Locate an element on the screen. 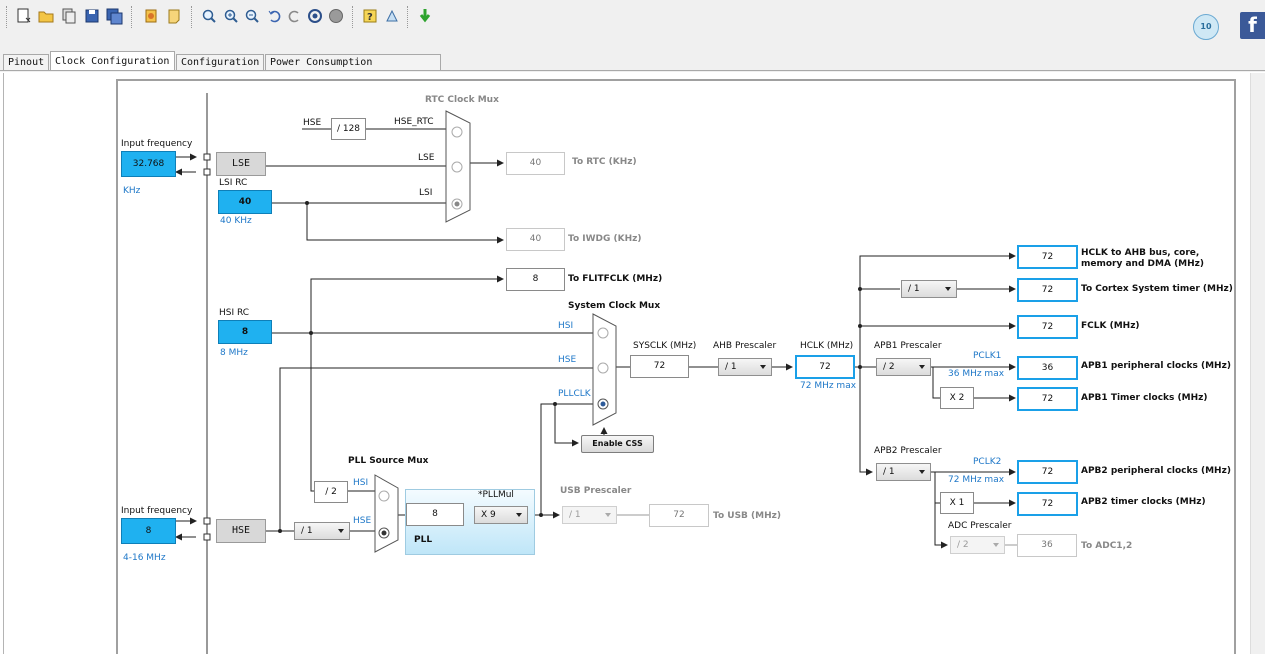 Image resolution: width=1265 pixels, height=654 pixels. hsi-rc-label: HSI RC is located at coordinates (234, 313).